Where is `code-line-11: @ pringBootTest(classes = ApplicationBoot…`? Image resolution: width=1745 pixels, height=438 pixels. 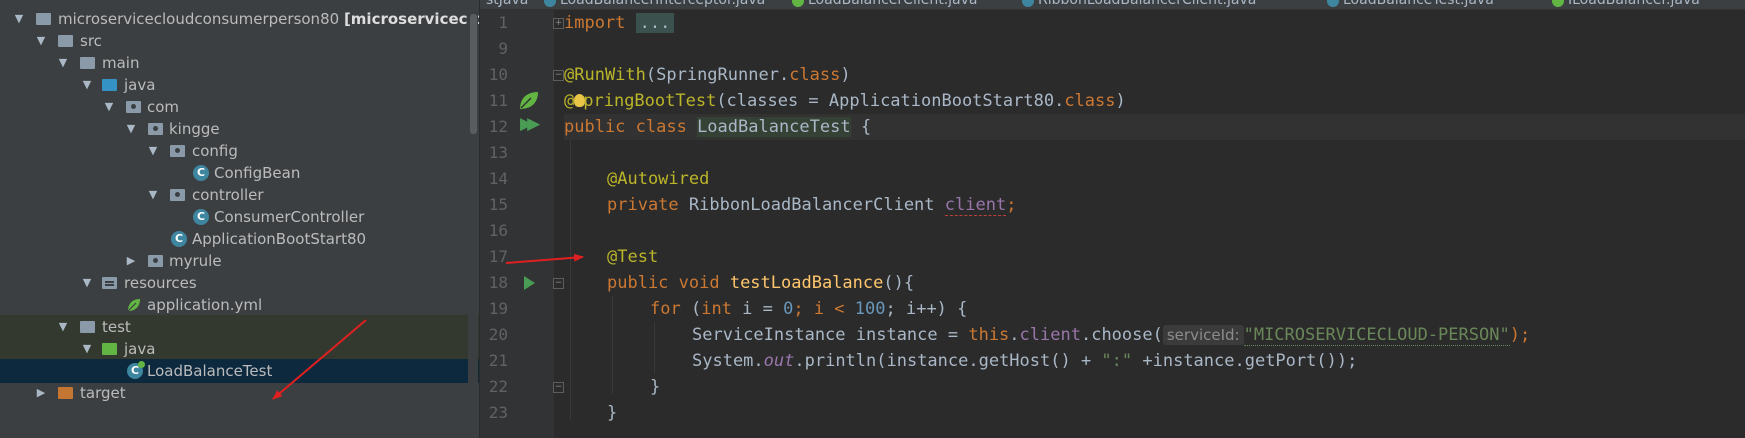
code-line-11: @ pringBootTest(classes = ApplicationBoot… is located at coordinates (845, 101).